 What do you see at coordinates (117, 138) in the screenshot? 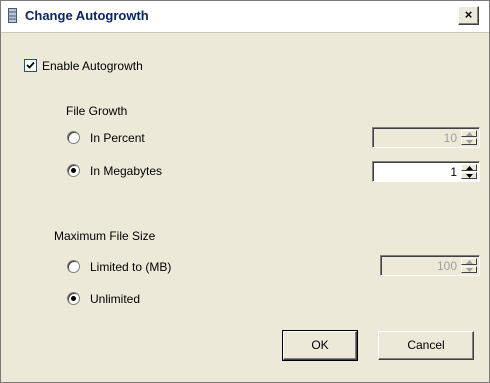
I see `in-percent-label: In Percent` at bounding box center [117, 138].